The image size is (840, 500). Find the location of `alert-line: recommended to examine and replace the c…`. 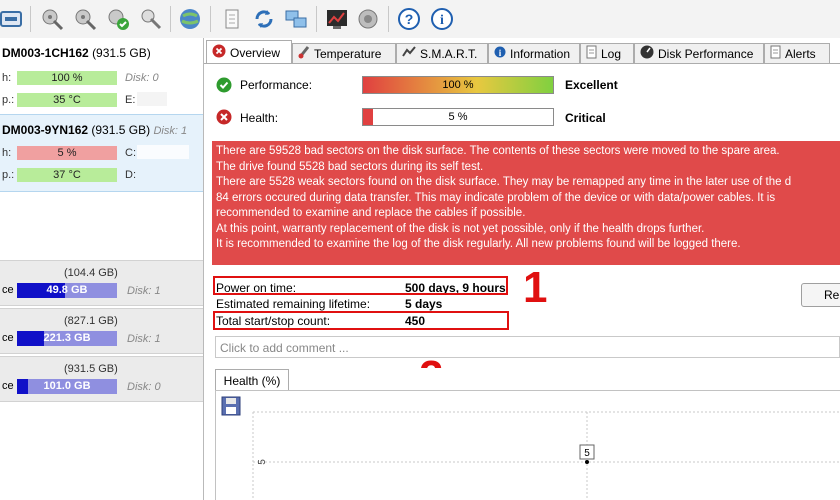

alert-line: recommended to examine and replace the c… is located at coordinates (371, 213).